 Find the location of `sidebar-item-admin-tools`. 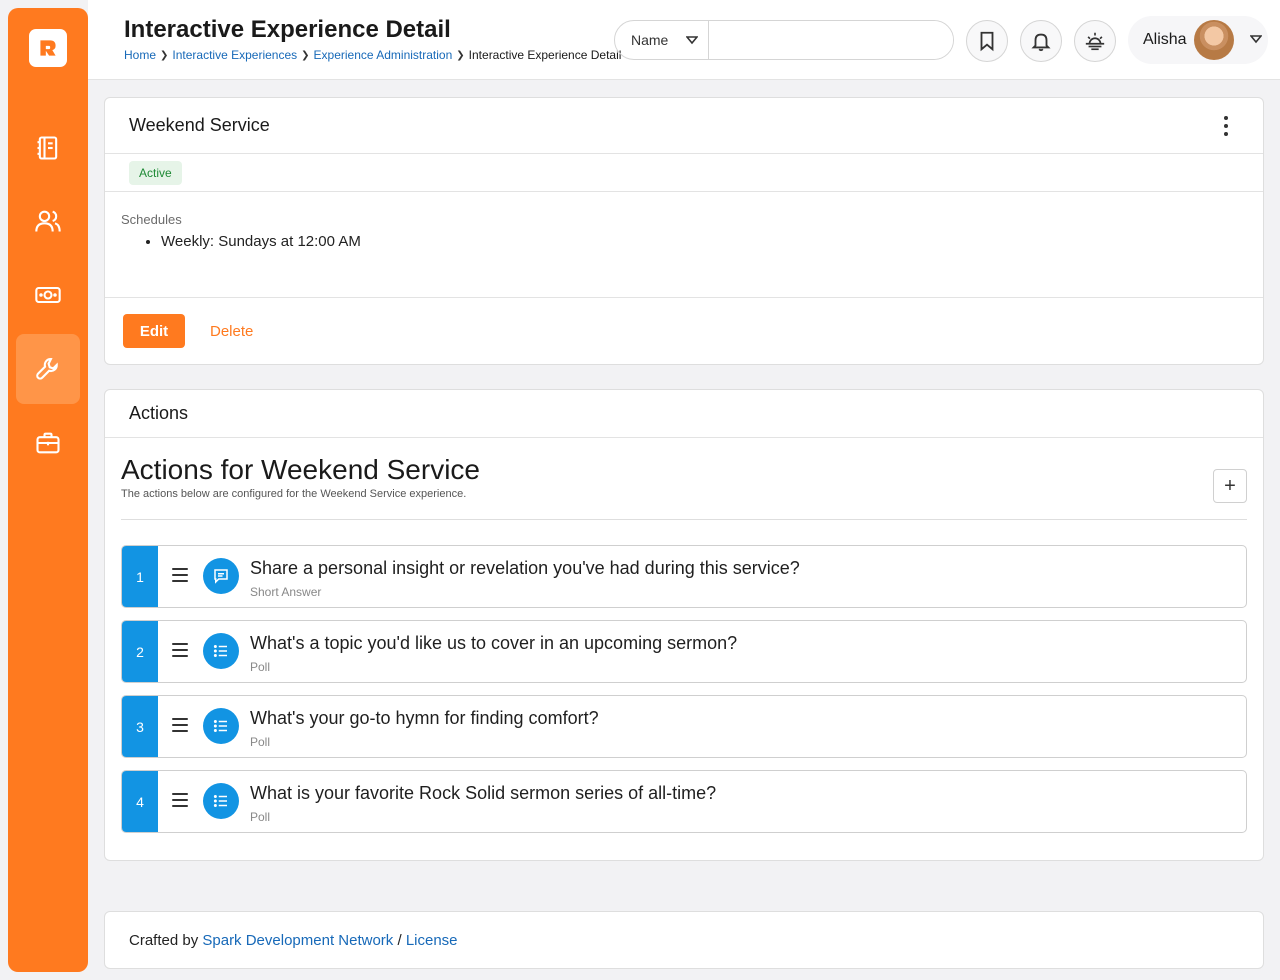

sidebar-item-admin-tools is located at coordinates (48, 369).